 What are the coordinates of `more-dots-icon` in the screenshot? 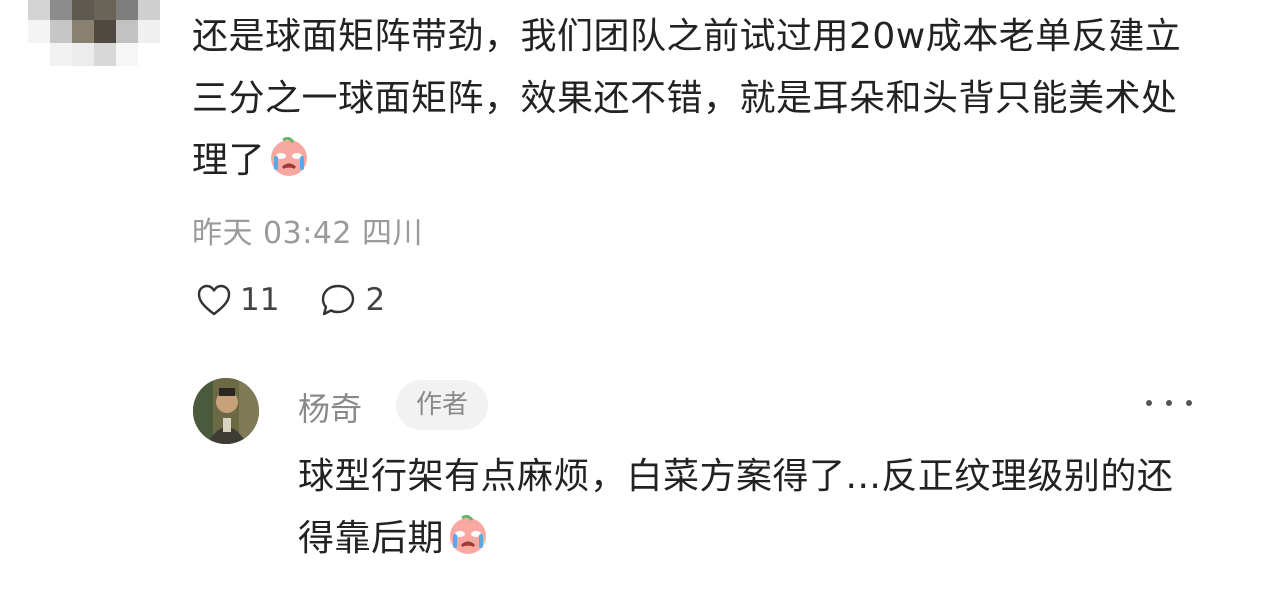 It's located at (1169, 403).